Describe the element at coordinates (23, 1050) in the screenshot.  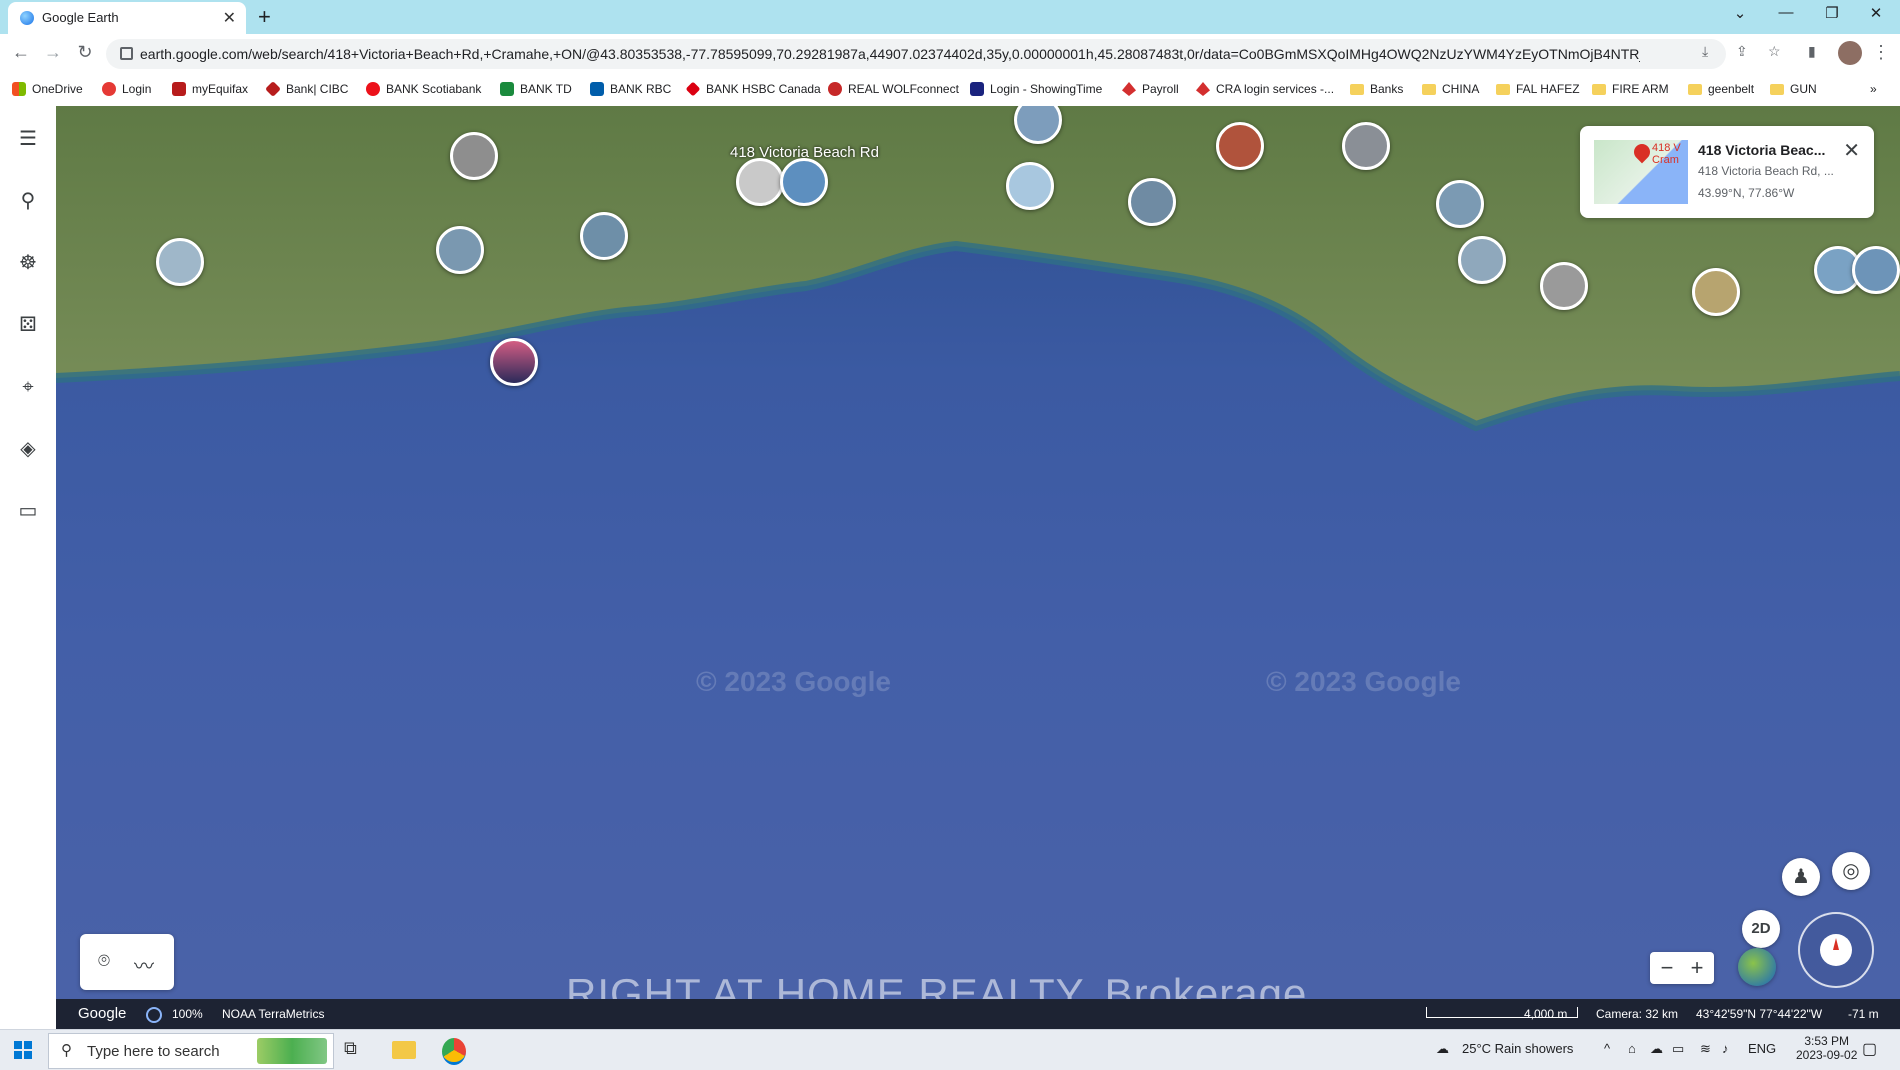
I see `windows-start-icon` at that location.